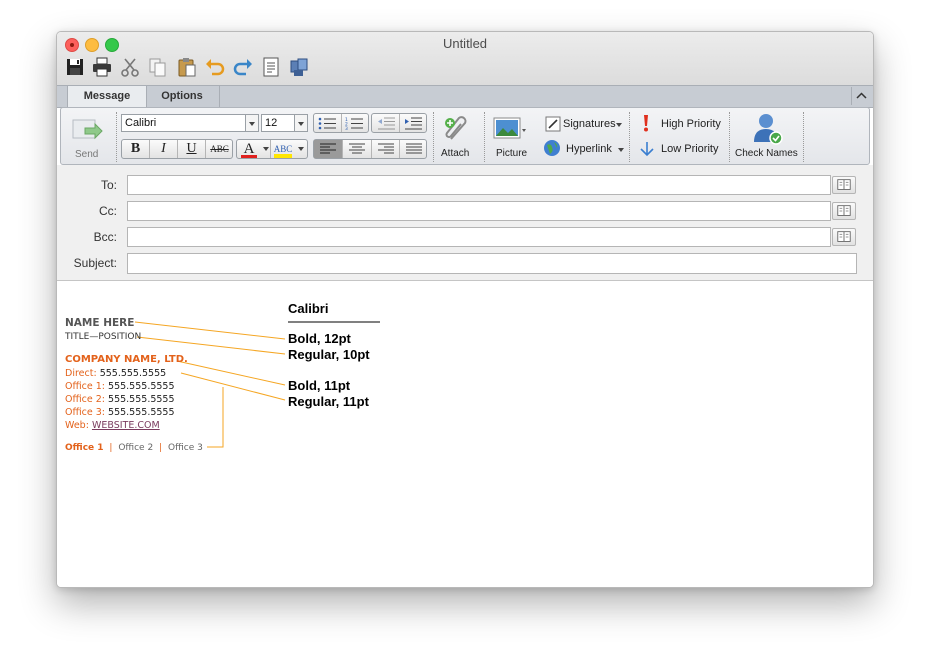  What do you see at coordinates (81, 373) in the screenshot?
I see `direct-label: Direct:` at bounding box center [81, 373].